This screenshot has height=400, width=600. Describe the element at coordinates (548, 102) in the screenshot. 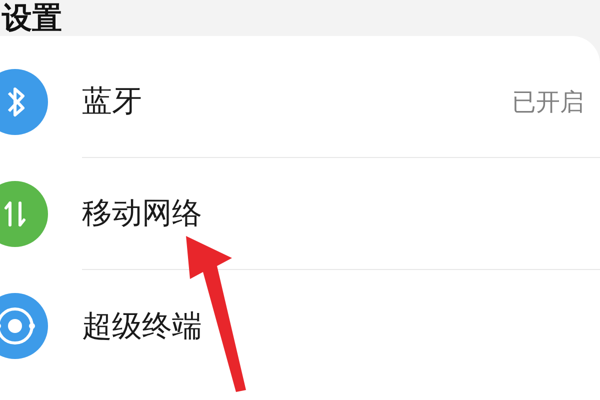

I see `setting-status: 已开启` at that location.